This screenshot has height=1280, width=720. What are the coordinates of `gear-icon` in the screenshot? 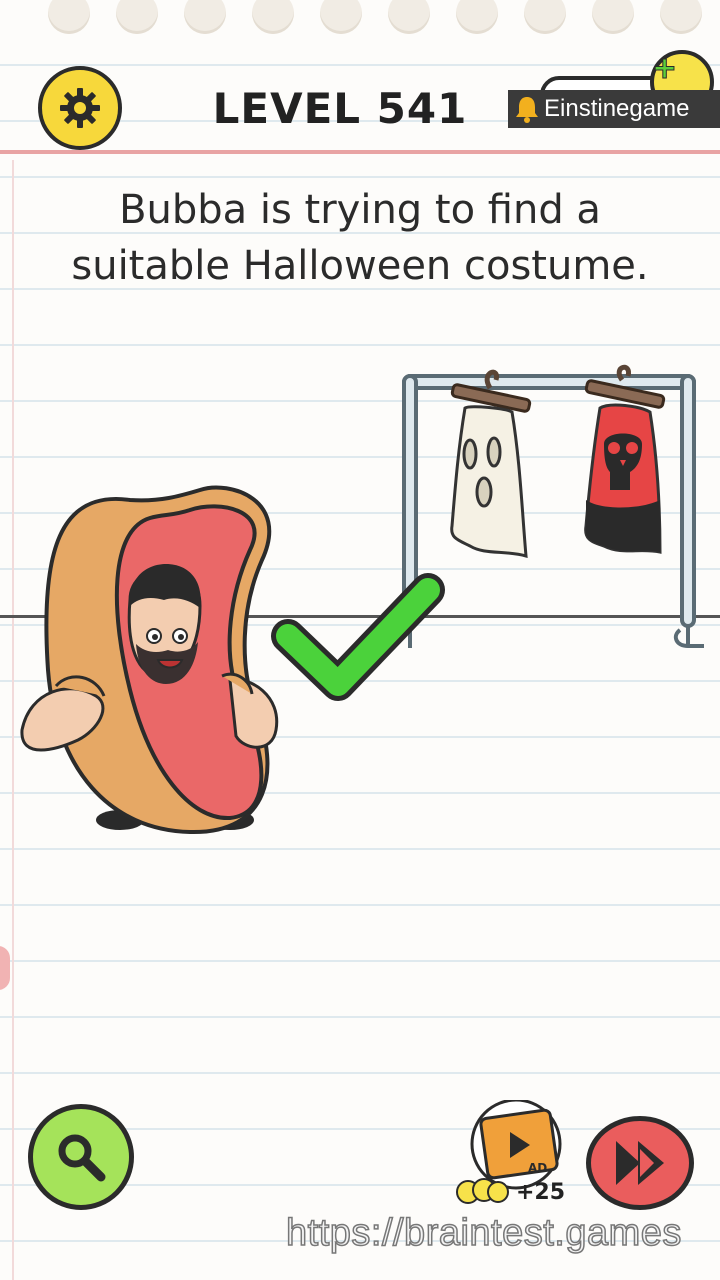 It's located at (80, 108).